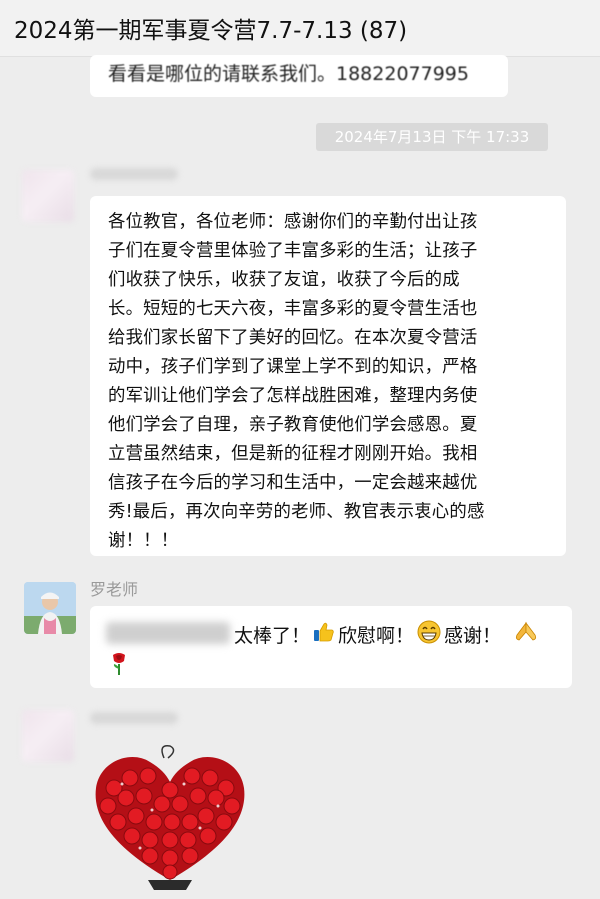 The height and width of the screenshot is (899, 600). I want to click on chat-header: 2024第一期军事夏令营7.7-7.13 (87), so click(300, 28).